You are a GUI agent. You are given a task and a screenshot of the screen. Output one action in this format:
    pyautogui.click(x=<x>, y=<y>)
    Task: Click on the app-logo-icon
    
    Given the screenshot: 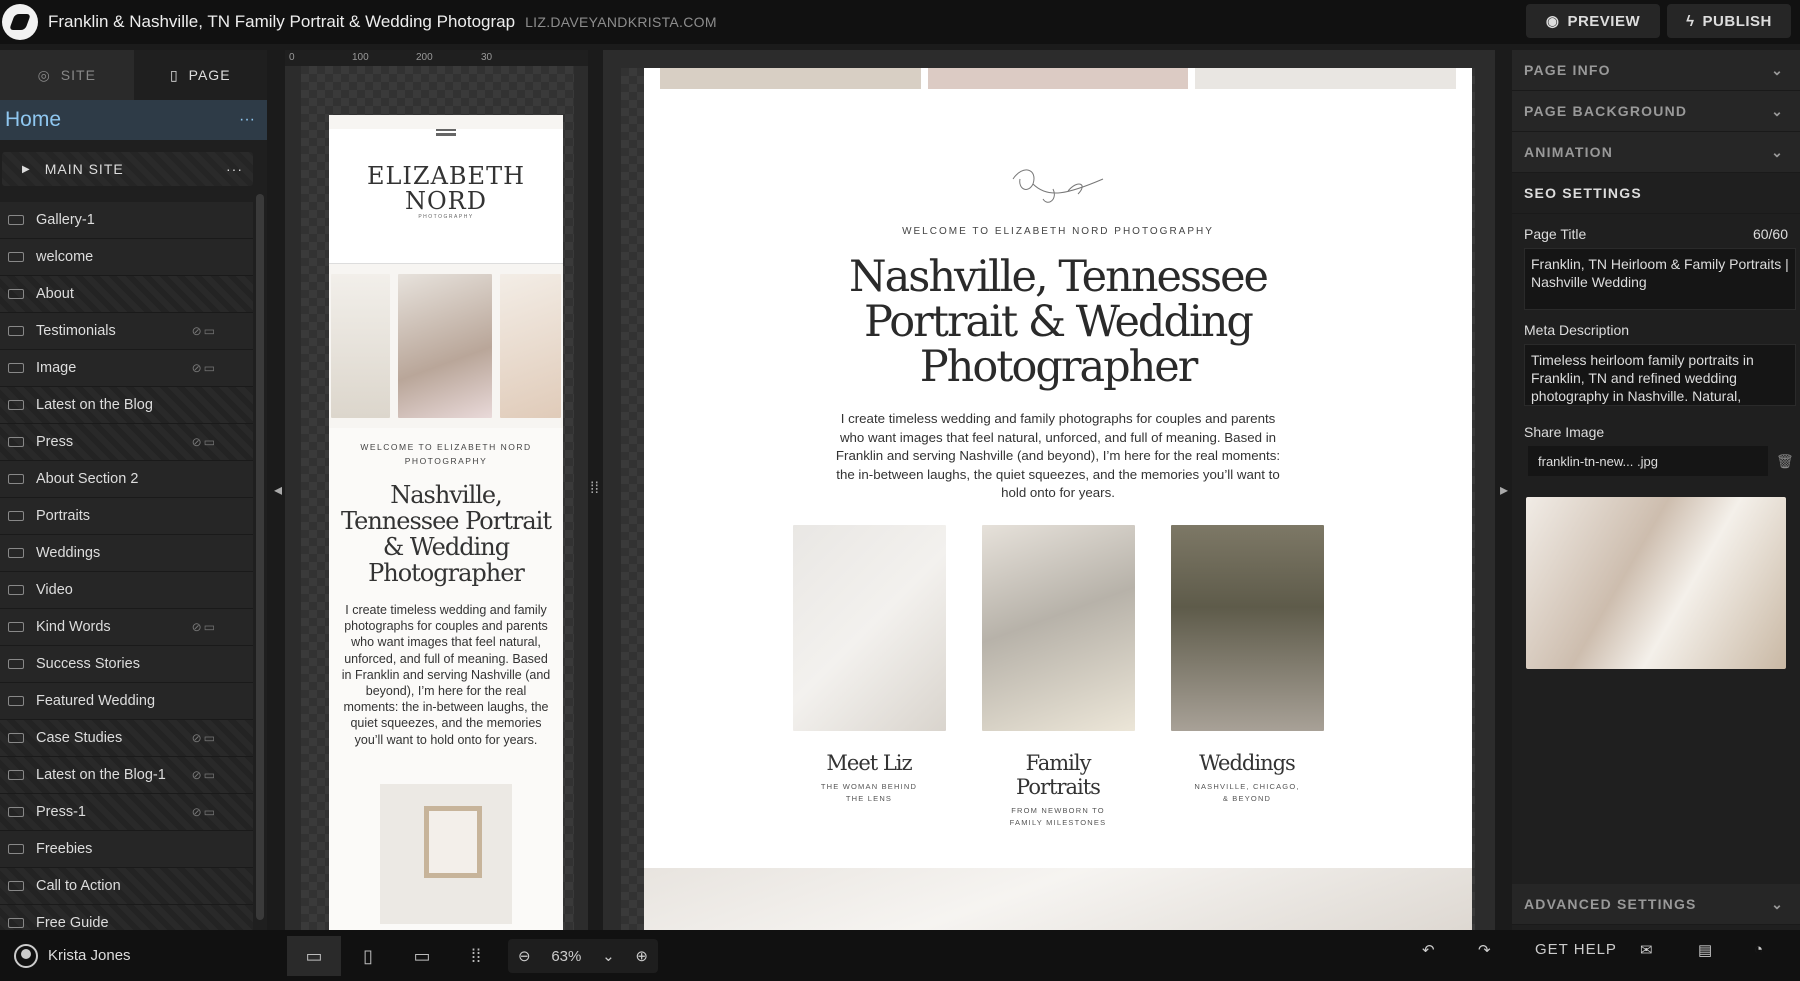 What is the action you would take?
    pyautogui.click(x=20, y=22)
    